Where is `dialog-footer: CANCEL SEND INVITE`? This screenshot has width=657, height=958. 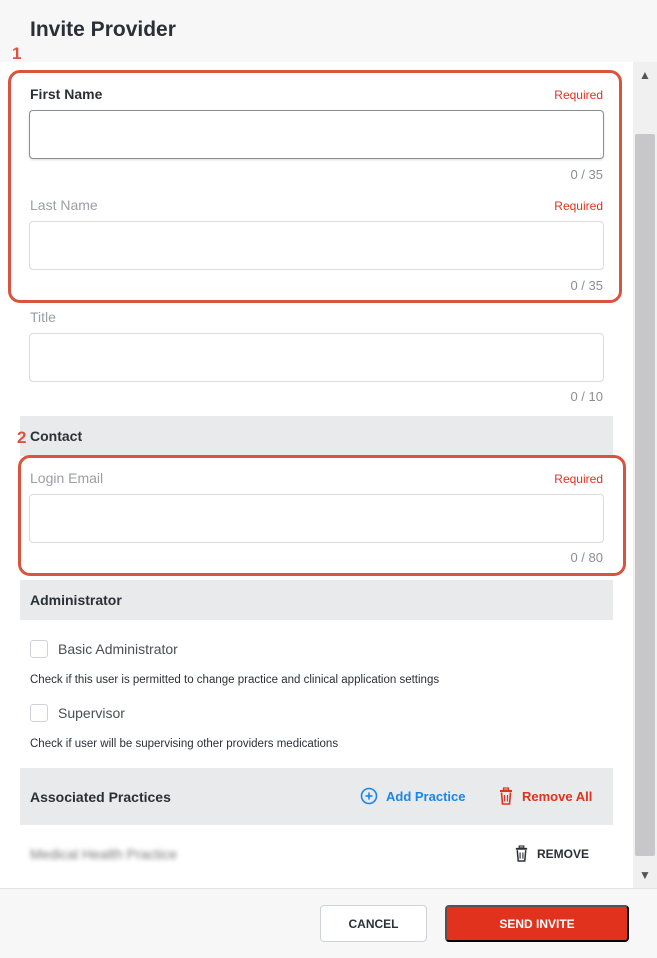 dialog-footer: CANCEL SEND INVITE is located at coordinates (328, 923).